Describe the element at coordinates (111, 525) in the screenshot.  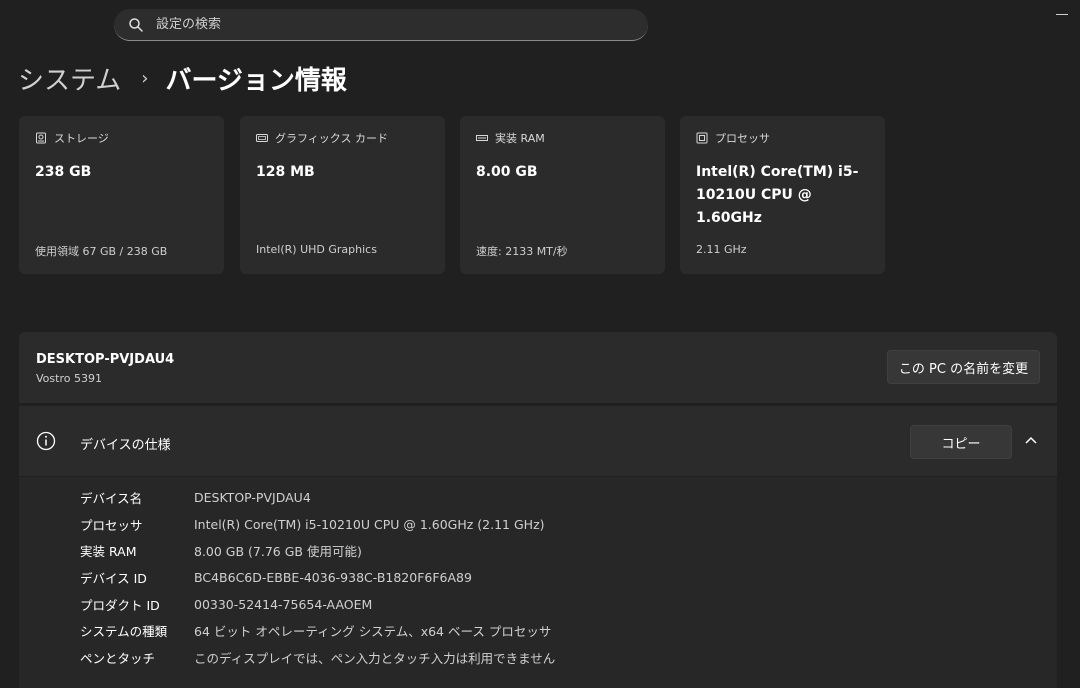
I see `spec-key: プロセッサ` at that location.